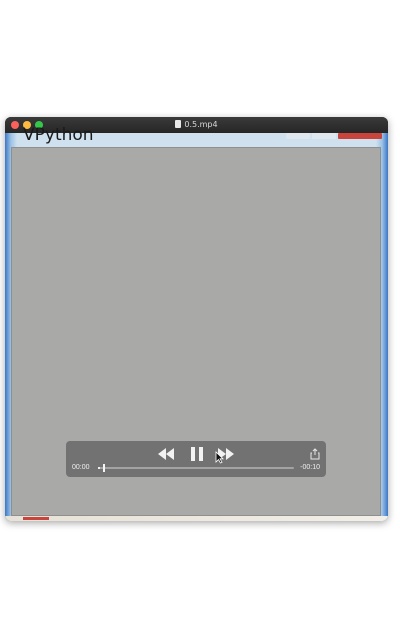 The image size is (400, 640). What do you see at coordinates (196, 468) in the screenshot?
I see `progress-scrubber` at bounding box center [196, 468].